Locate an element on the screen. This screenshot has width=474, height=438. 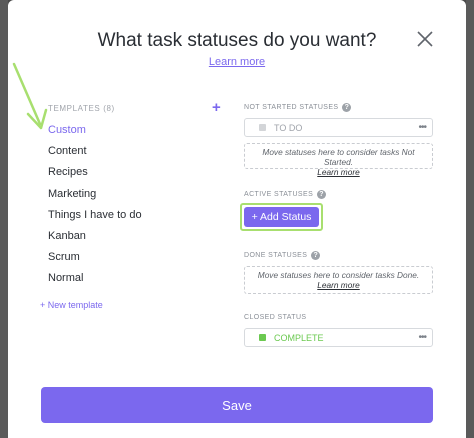
closed-heading-text: CLOSED STATUS is located at coordinates (275, 317).